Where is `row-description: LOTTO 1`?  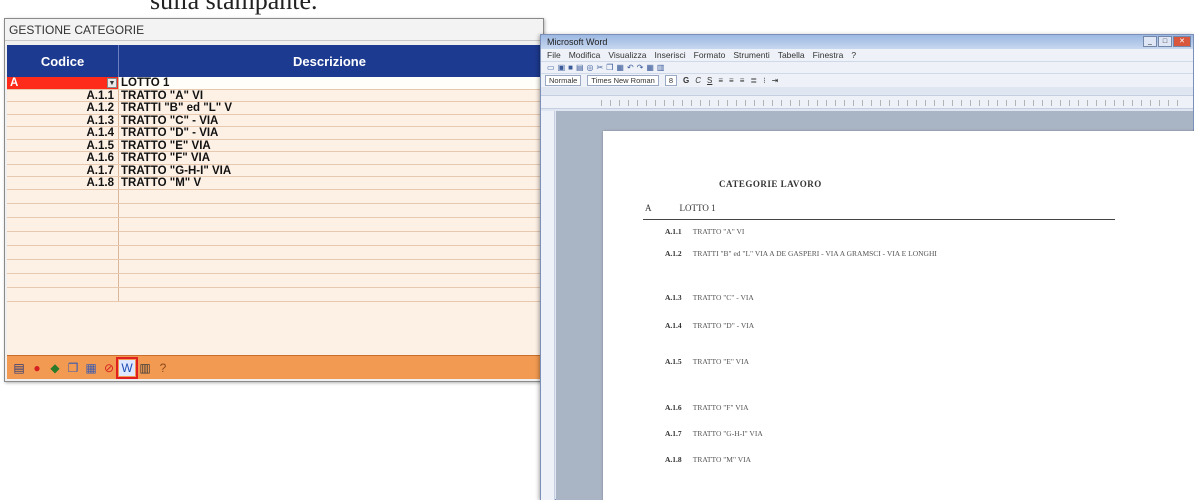 row-description: LOTTO 1 is located at coordinates (330, 83).